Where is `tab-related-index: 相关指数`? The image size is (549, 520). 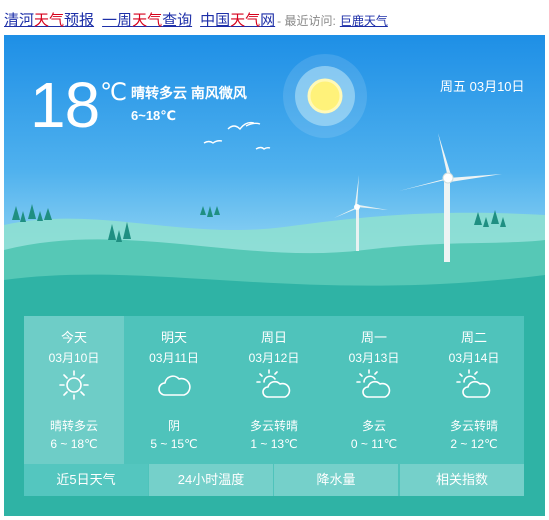
tab-related-index: 相关指数 is located at coordinates (462, 480).